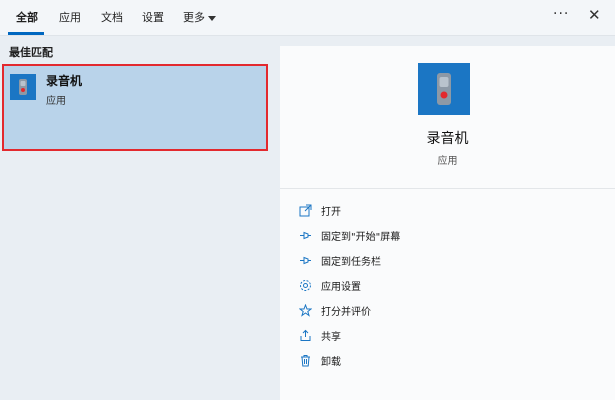  I want to click on chevron-down-icon, so click(212, 18).